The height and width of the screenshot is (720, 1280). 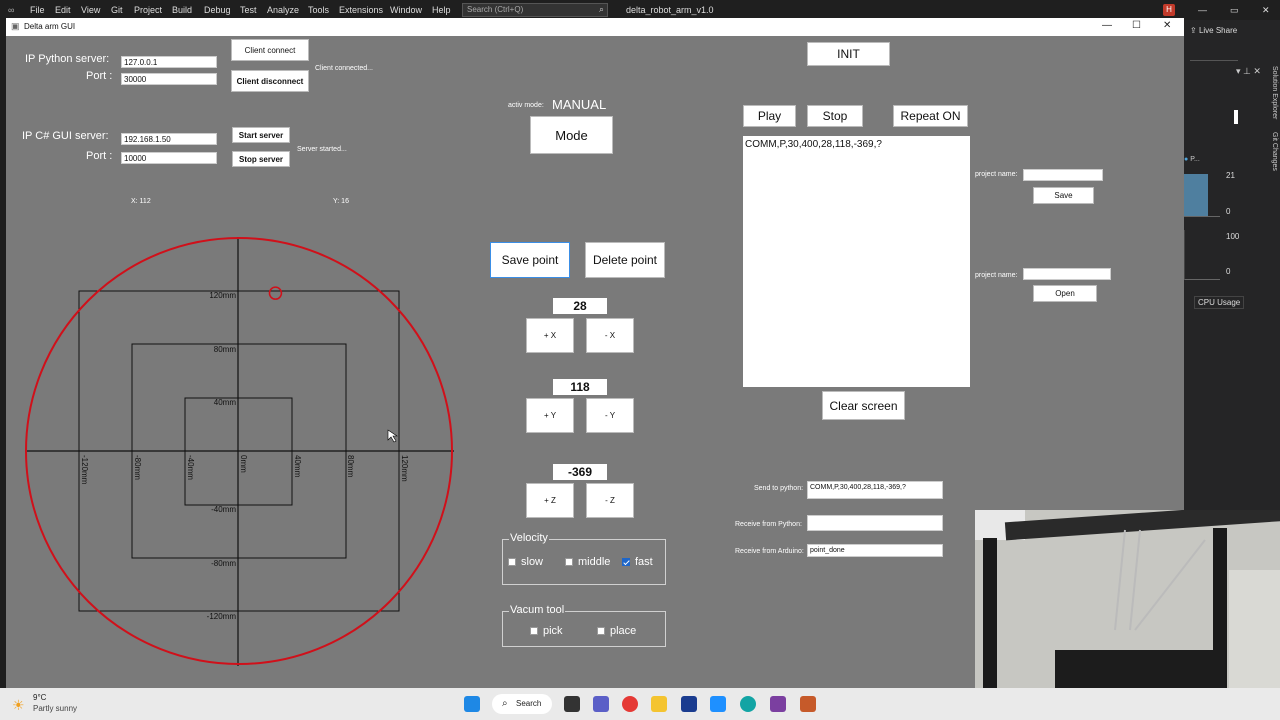 I want to click on z-value-field: -369, so click(x=580, y=472).